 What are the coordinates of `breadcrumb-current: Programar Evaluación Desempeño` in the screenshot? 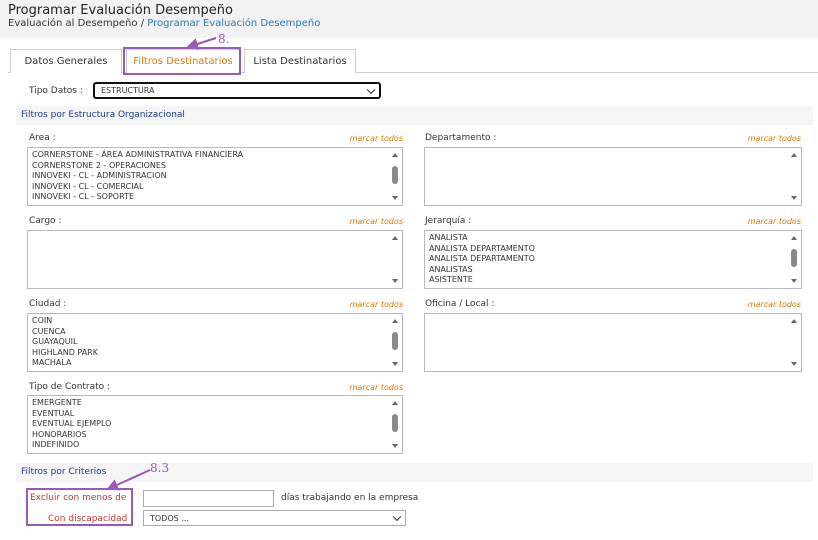 It's located at (233, 23).